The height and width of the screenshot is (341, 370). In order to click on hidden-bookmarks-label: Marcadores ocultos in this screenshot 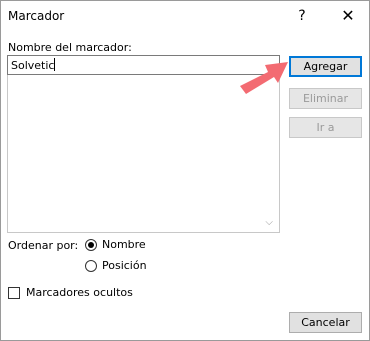, I will do `click(79, 292)`.